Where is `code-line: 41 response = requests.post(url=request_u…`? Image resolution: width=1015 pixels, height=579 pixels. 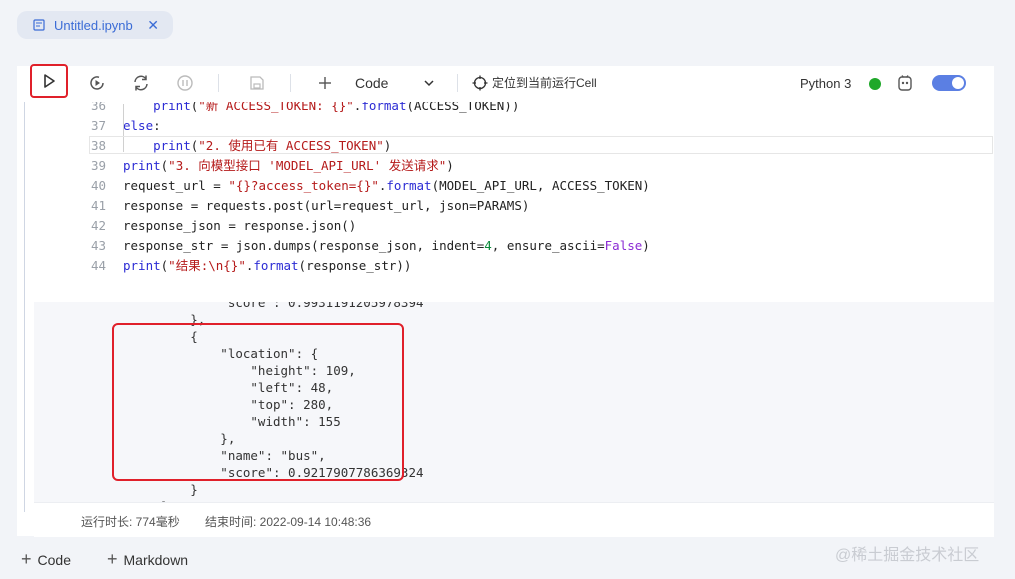 code-line: 41 response = requests.post(url=request_u… is located at coordinates (514, 206).